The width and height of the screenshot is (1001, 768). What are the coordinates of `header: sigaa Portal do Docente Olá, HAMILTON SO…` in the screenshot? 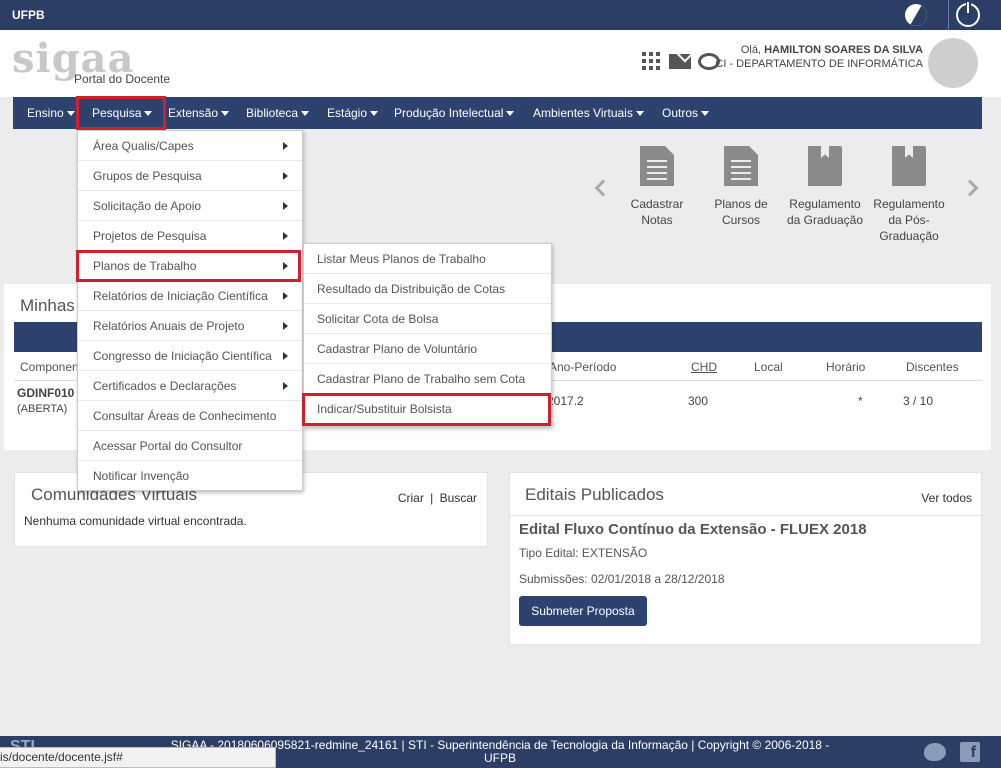 It's located at (500, 63).